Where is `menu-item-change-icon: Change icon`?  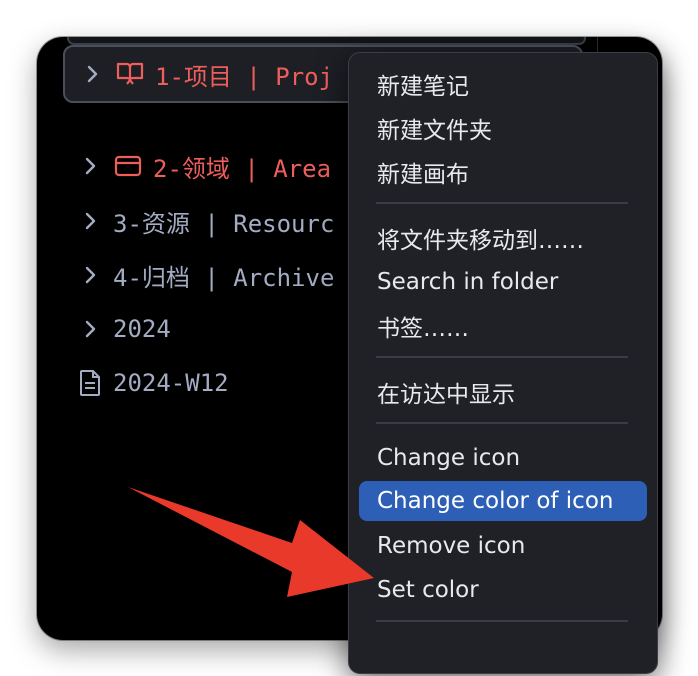 menu-item-change-icon: Change icon is located at coordinates (503, 458).